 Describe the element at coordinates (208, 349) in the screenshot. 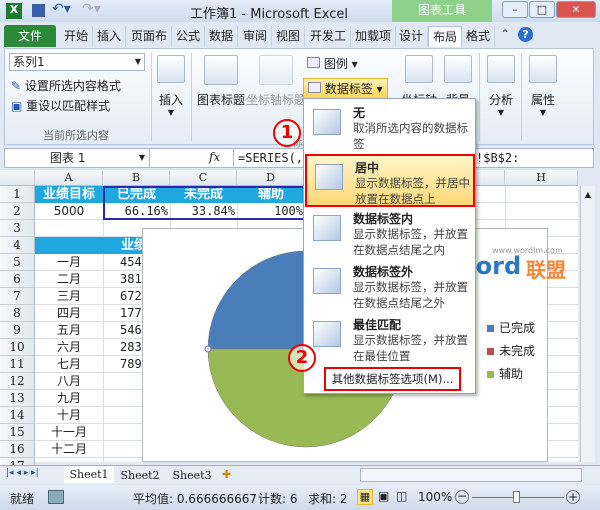

I see `selection-handle` at that location.